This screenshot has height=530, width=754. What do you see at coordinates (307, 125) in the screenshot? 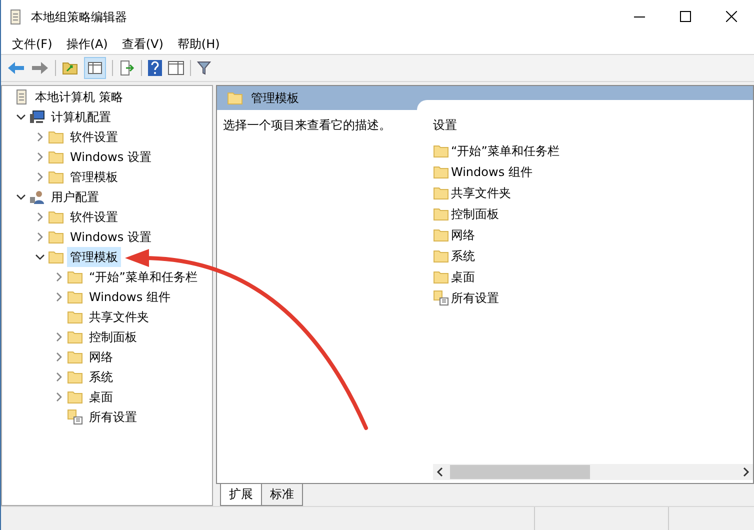
I see `description-text: 选择一个项目来查看它的描述。` at bounding box center [307, 125].